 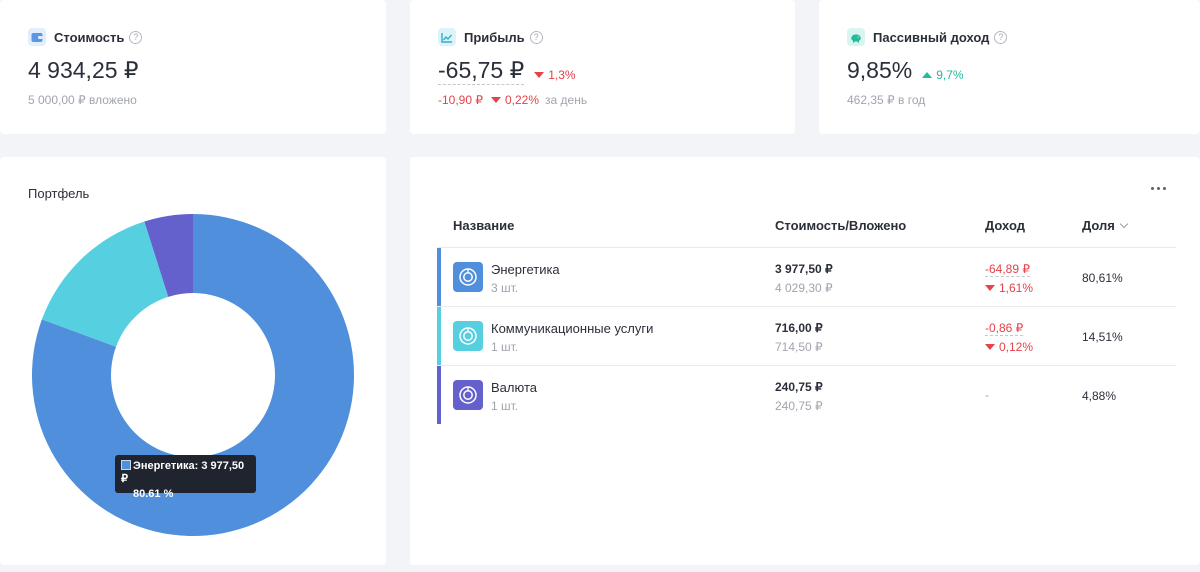 What do you see at coordinates (525, 269) in the screenshot?
I see `row-name: Энергетика` at bounding box center [525, 269].